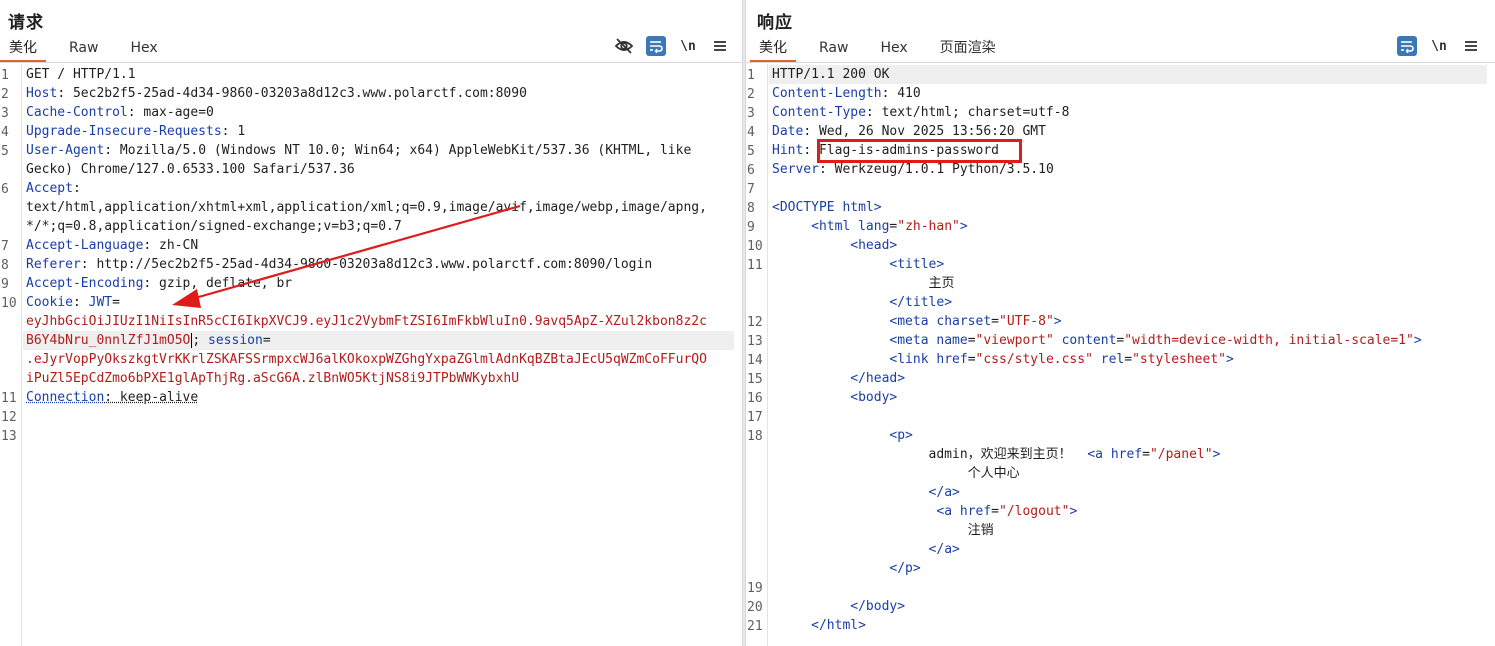 Image resolution: width=1495 pixels, height=646 pixels. Describe the element at coordinates (1130, 93) in the screenshot. I see `code-line: Content-Length: 410` at that location.